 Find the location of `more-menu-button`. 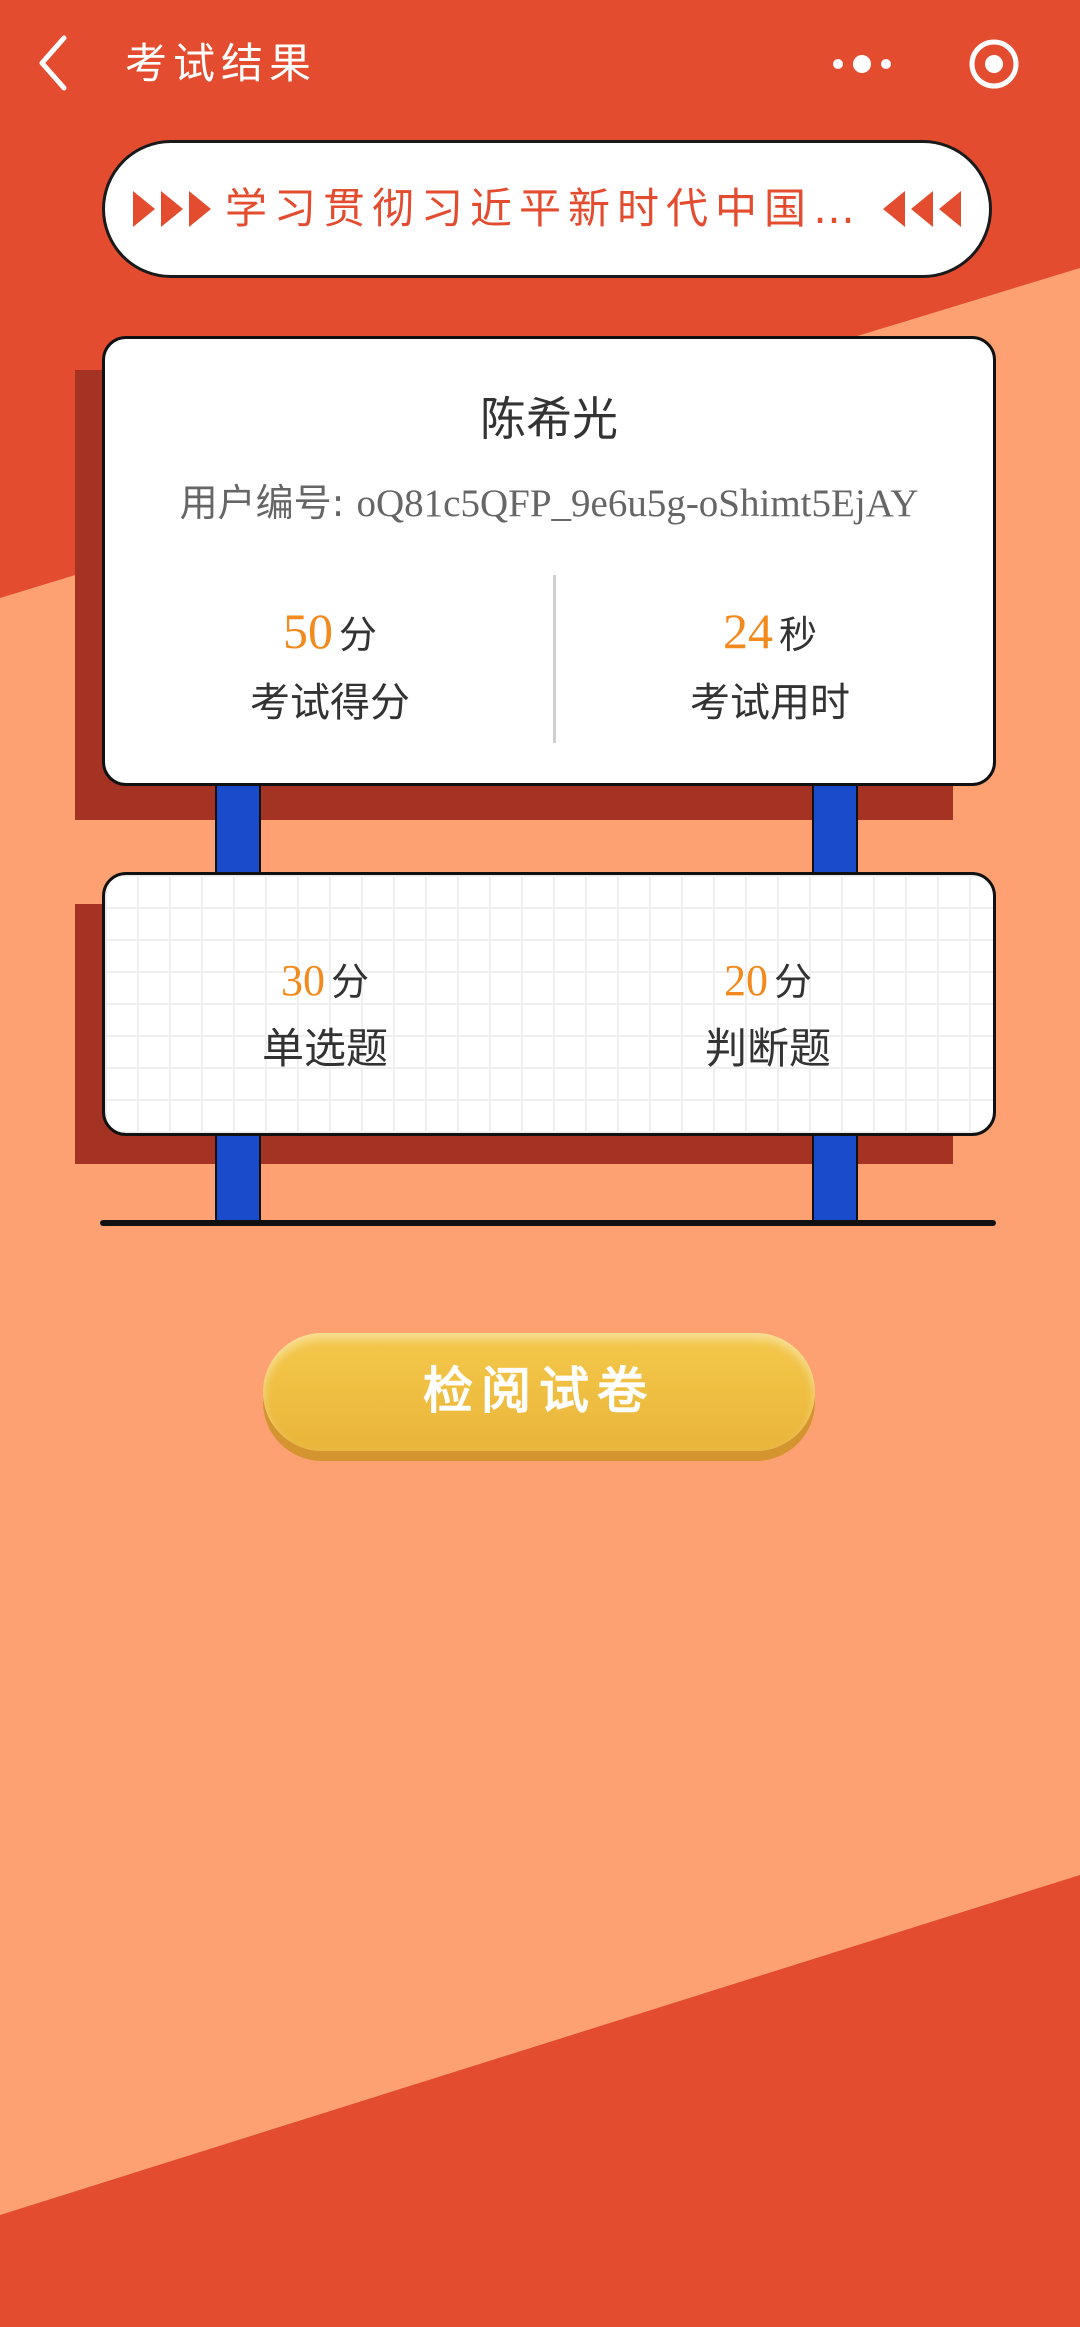

more-menu-button is located at coordinates (862, 64).